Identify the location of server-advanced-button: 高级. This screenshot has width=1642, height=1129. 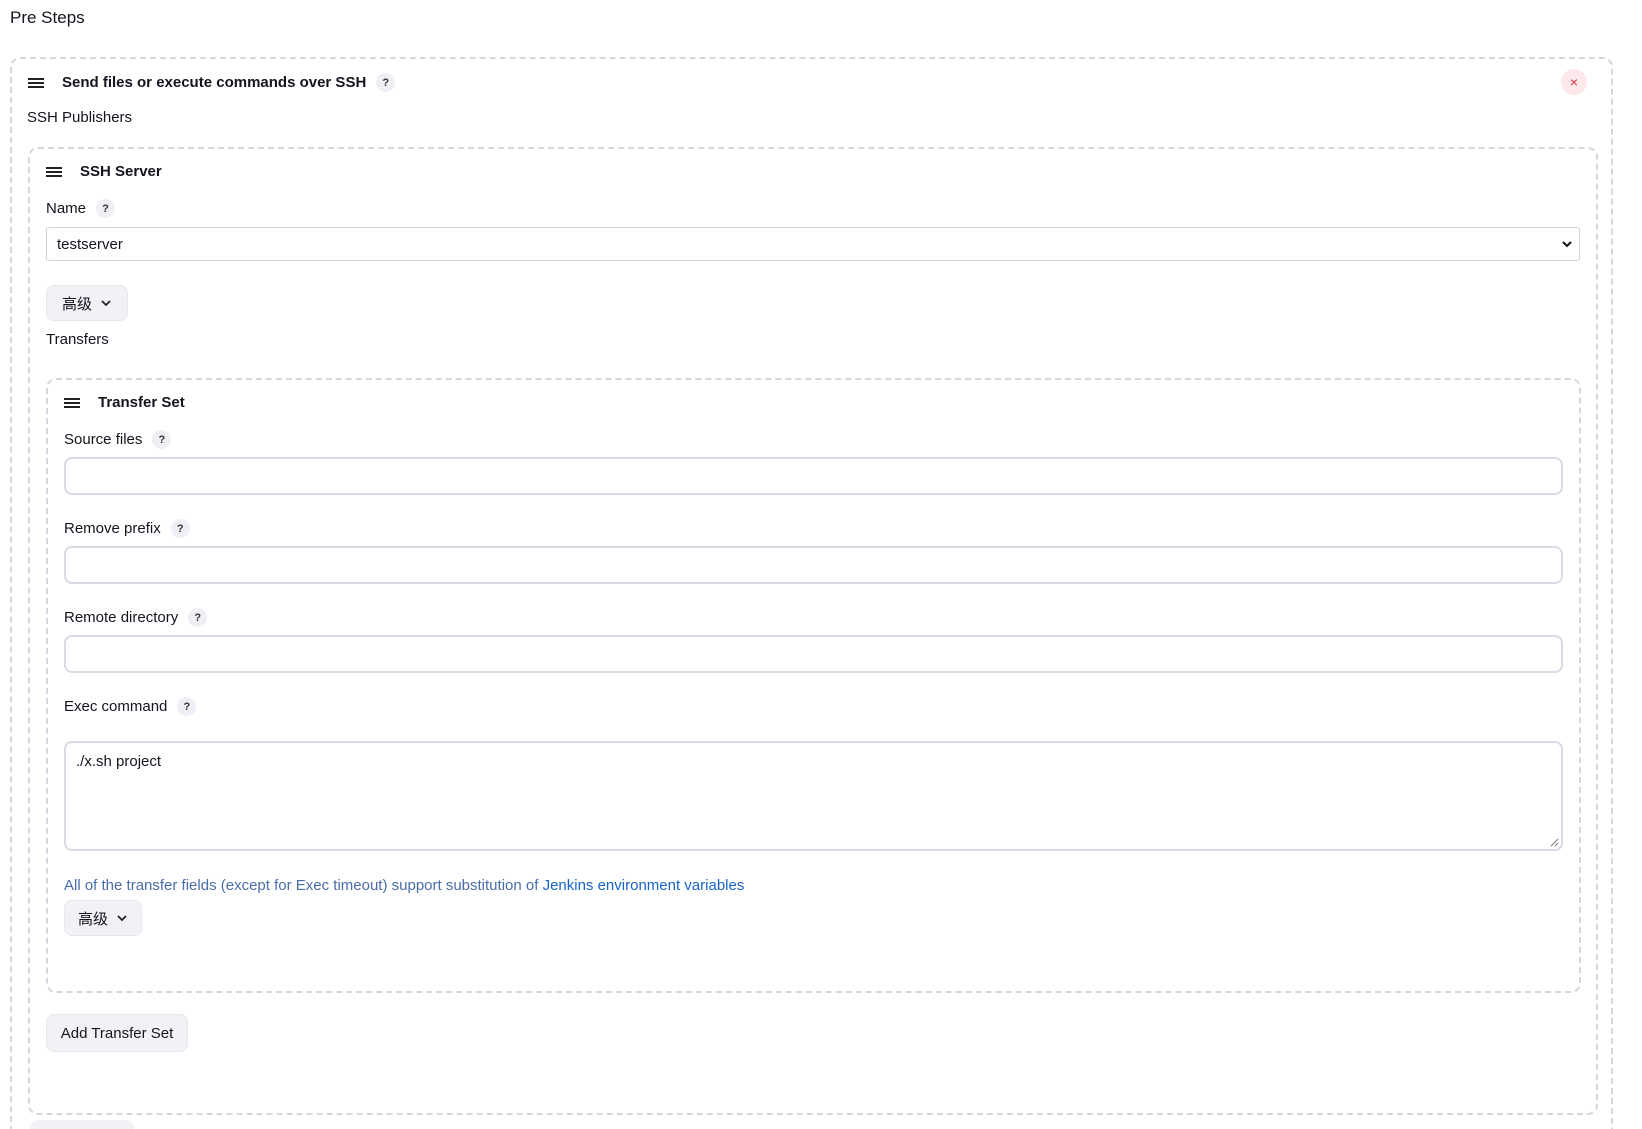
(87, 303).